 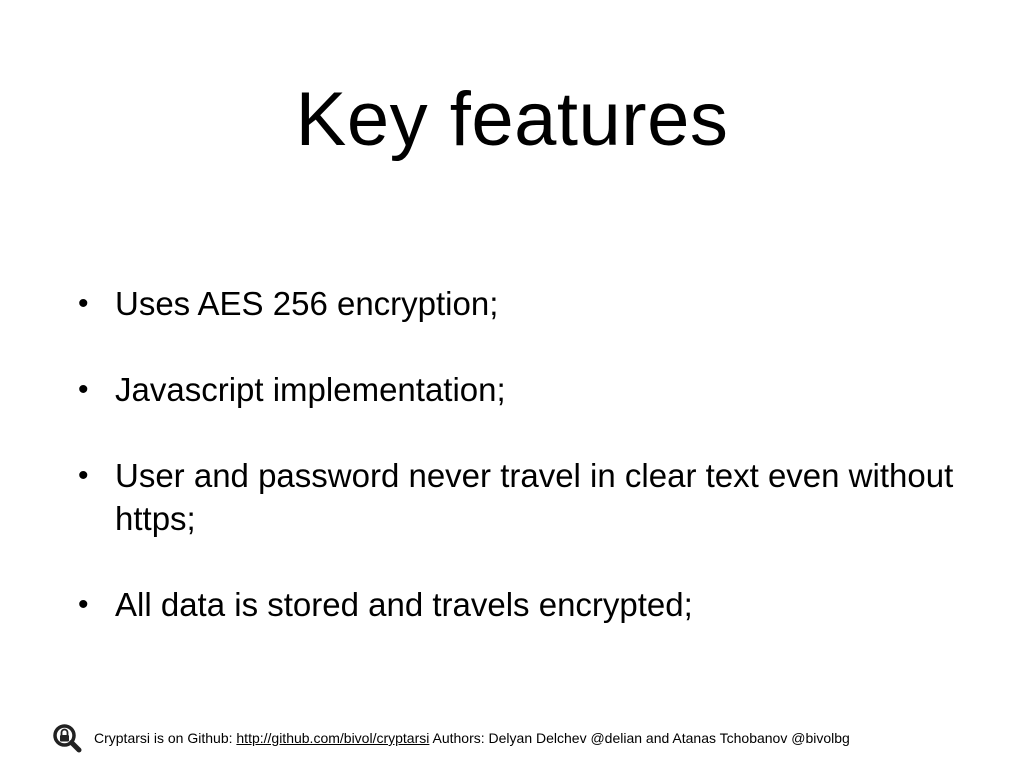 What do you see at coordinates (165, 738) in the screenshot?
I see `footer-prefix: Cryptarsi is on Github:` at bounding box center [165, 738].